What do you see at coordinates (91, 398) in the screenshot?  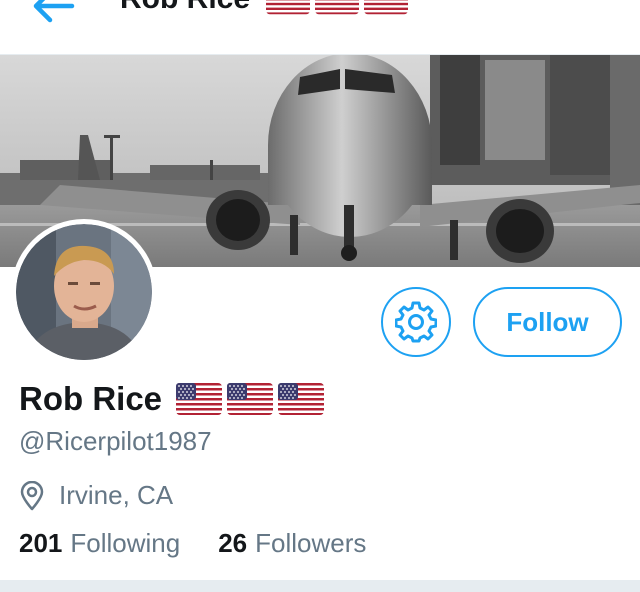 I see `profile-name-text: Rob Rice` at bounding box center [91, 398].